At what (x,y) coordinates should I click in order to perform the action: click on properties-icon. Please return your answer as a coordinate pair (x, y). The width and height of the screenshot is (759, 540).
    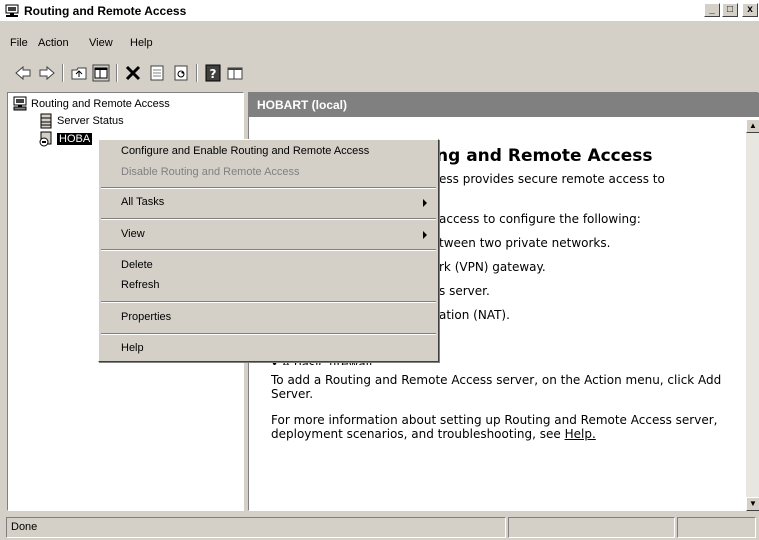
    Looking at the image, I should click on (157, 73).